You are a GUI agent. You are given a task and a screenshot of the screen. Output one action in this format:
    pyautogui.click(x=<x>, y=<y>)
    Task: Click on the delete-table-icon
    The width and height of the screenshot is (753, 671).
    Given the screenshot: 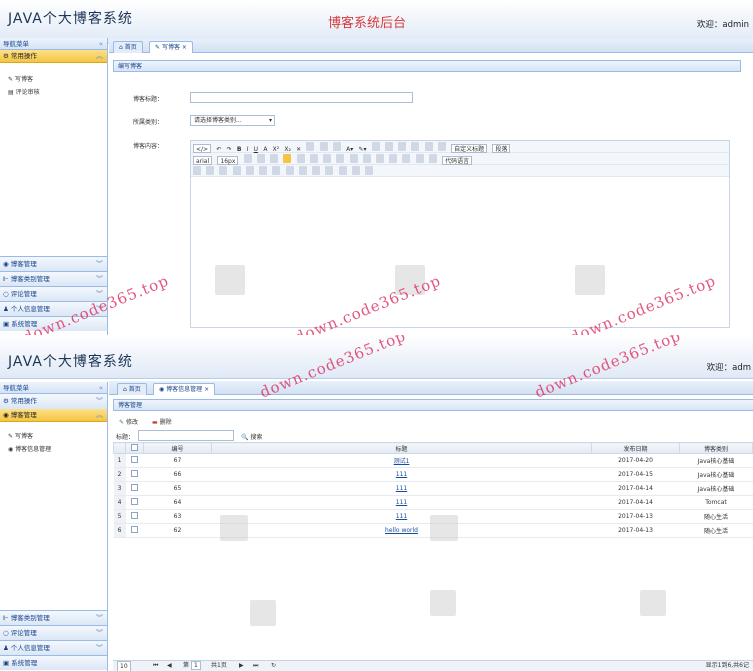 What is the action you would take?
    pyautogui.click(x=316, y=170)
    